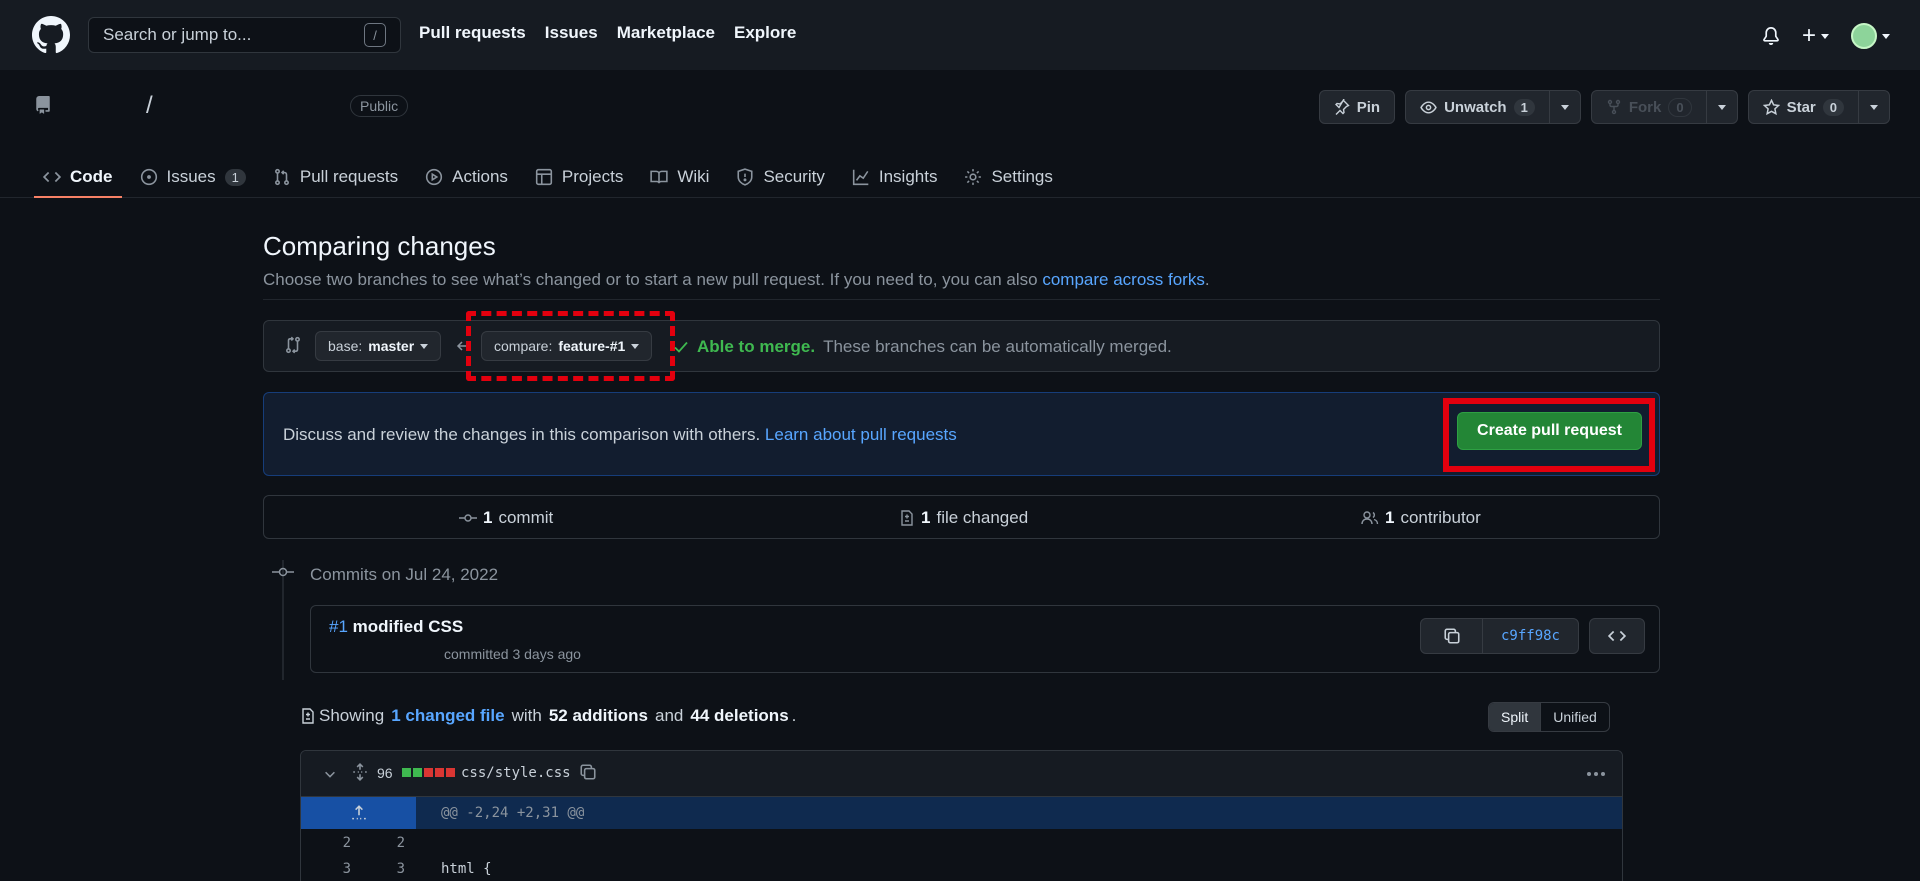  I want to click on graph-icon, so click(860, 177).